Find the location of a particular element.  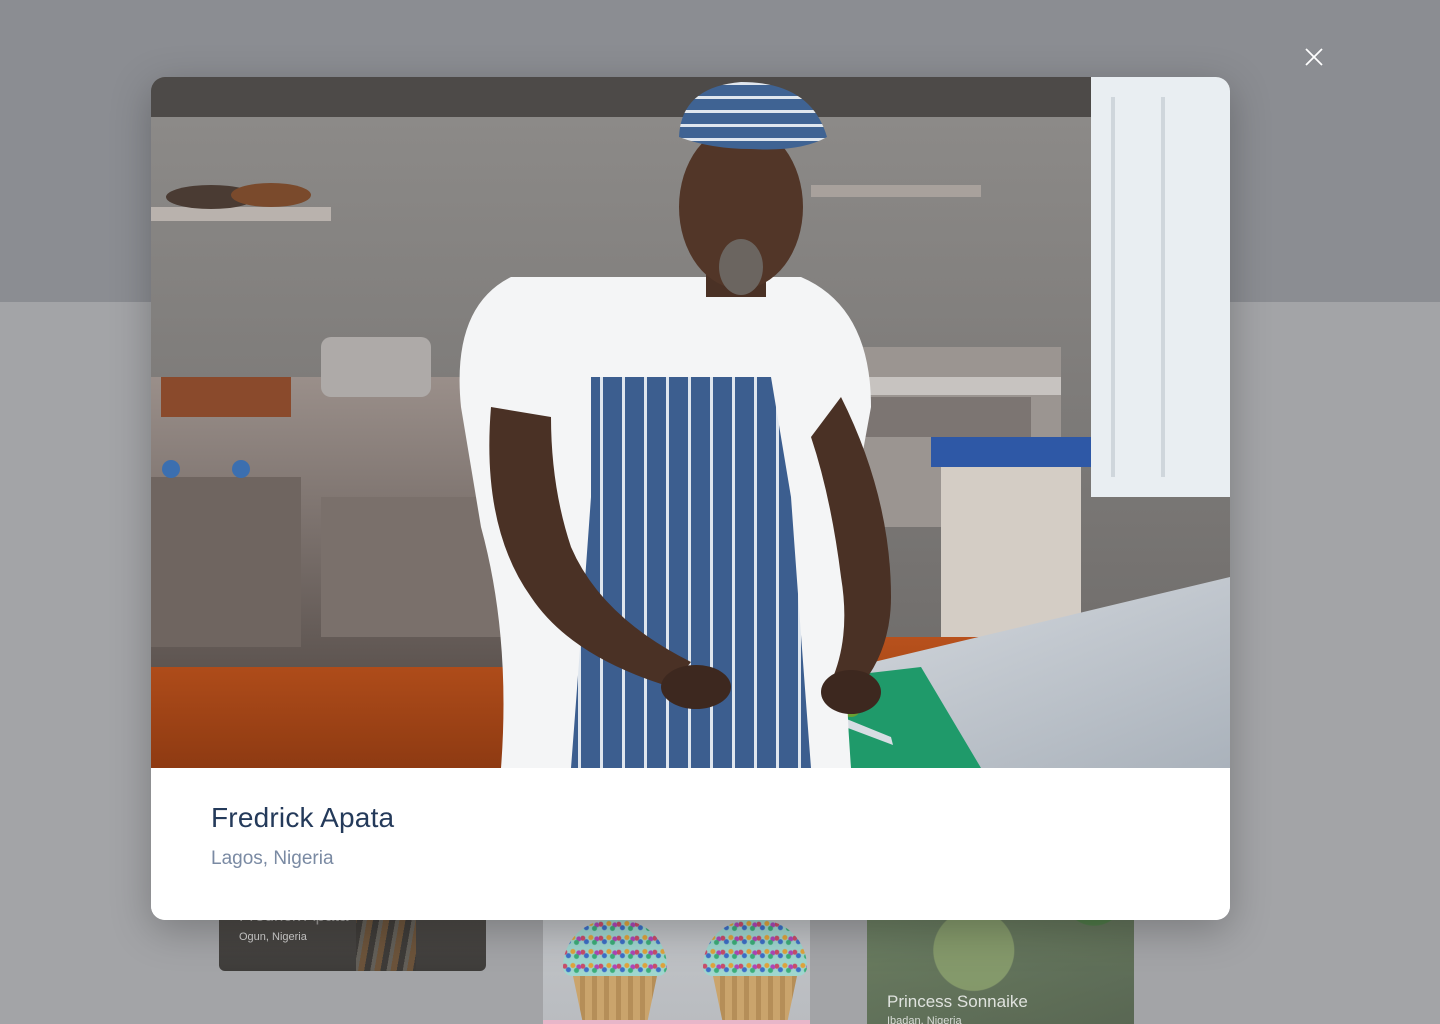

card-location: Ibadan, Nigeria is located at coordinates (924, 1019).